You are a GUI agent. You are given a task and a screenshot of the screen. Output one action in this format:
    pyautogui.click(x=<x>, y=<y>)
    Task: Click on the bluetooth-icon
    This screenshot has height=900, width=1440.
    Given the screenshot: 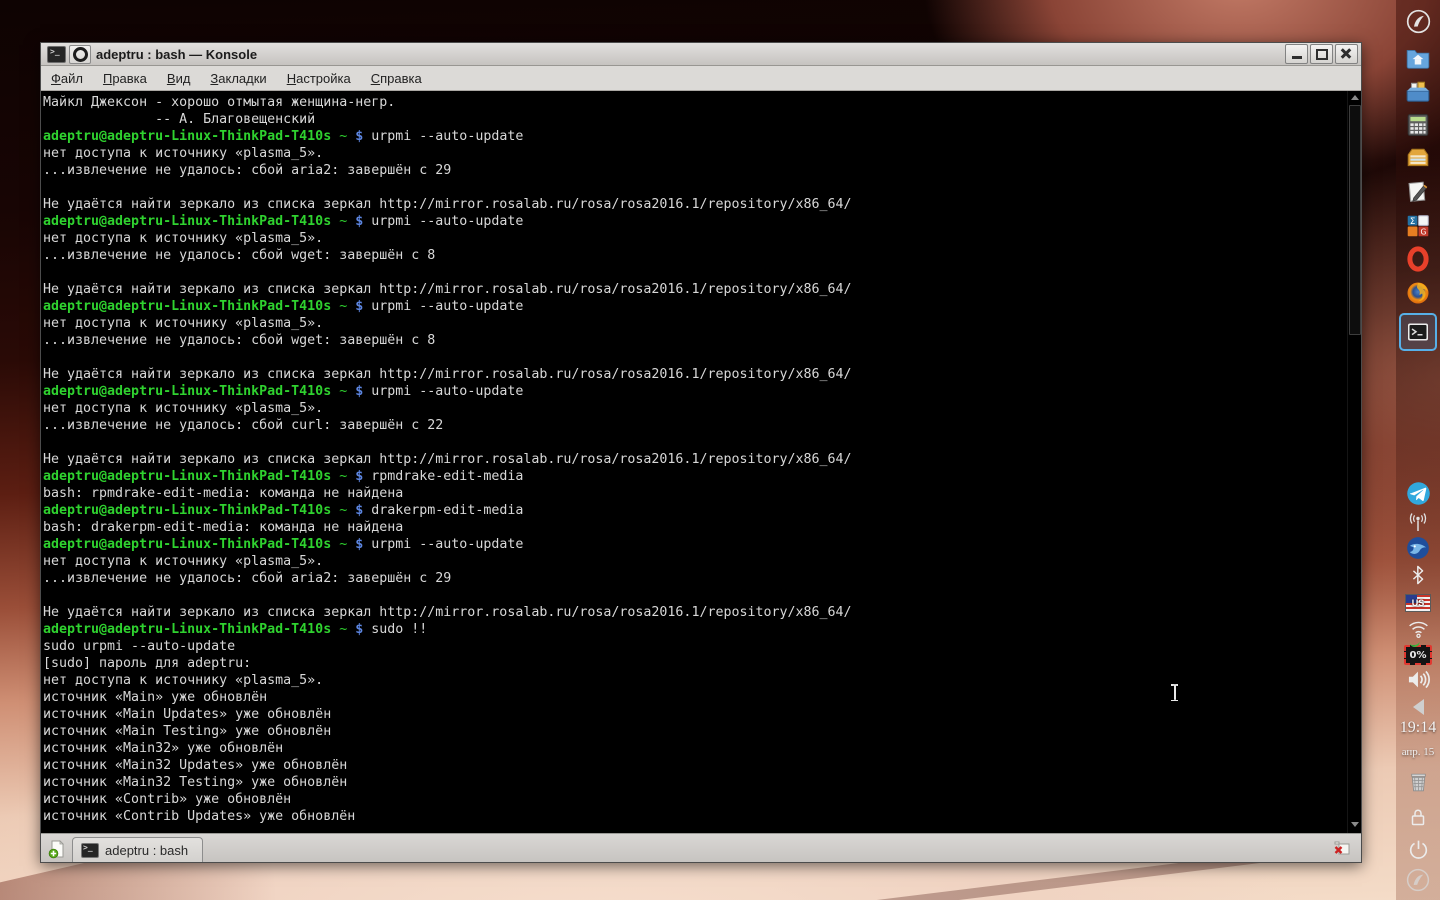 What is the action you would take?
    pyautogui.click(x=1418, y=575)
    